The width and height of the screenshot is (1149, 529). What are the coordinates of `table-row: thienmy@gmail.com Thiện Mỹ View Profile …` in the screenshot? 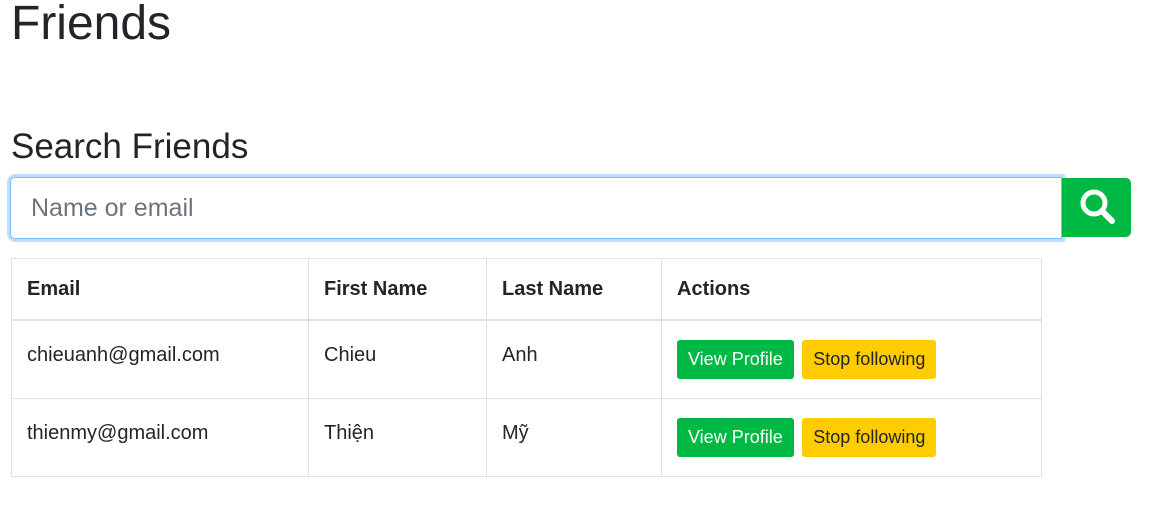 It's located at (526, 437).